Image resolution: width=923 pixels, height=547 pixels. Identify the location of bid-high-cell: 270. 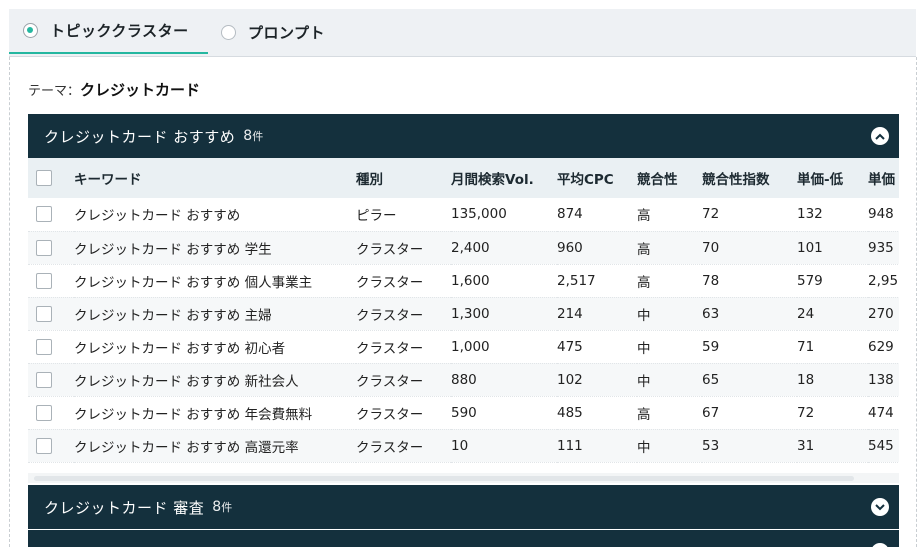
(881, 313).